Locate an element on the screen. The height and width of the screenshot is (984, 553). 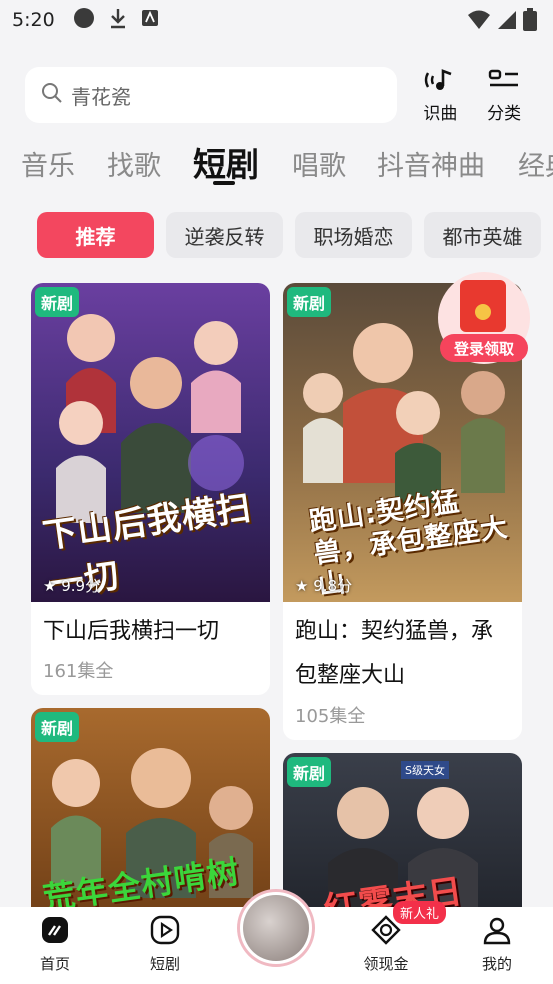
nav-short-drama-label: 短剧 is located at coordinates (164, 964).